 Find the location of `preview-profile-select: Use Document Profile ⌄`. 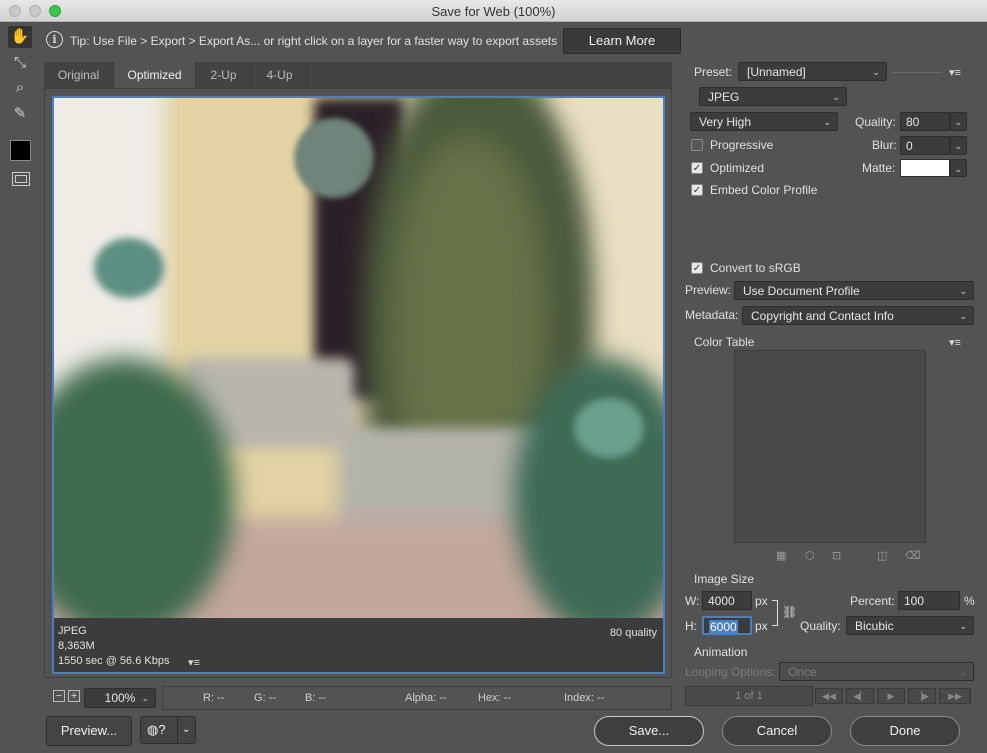

preview-profile-select: Use Document Profile ⌄ is located at coordinates (854, 290).